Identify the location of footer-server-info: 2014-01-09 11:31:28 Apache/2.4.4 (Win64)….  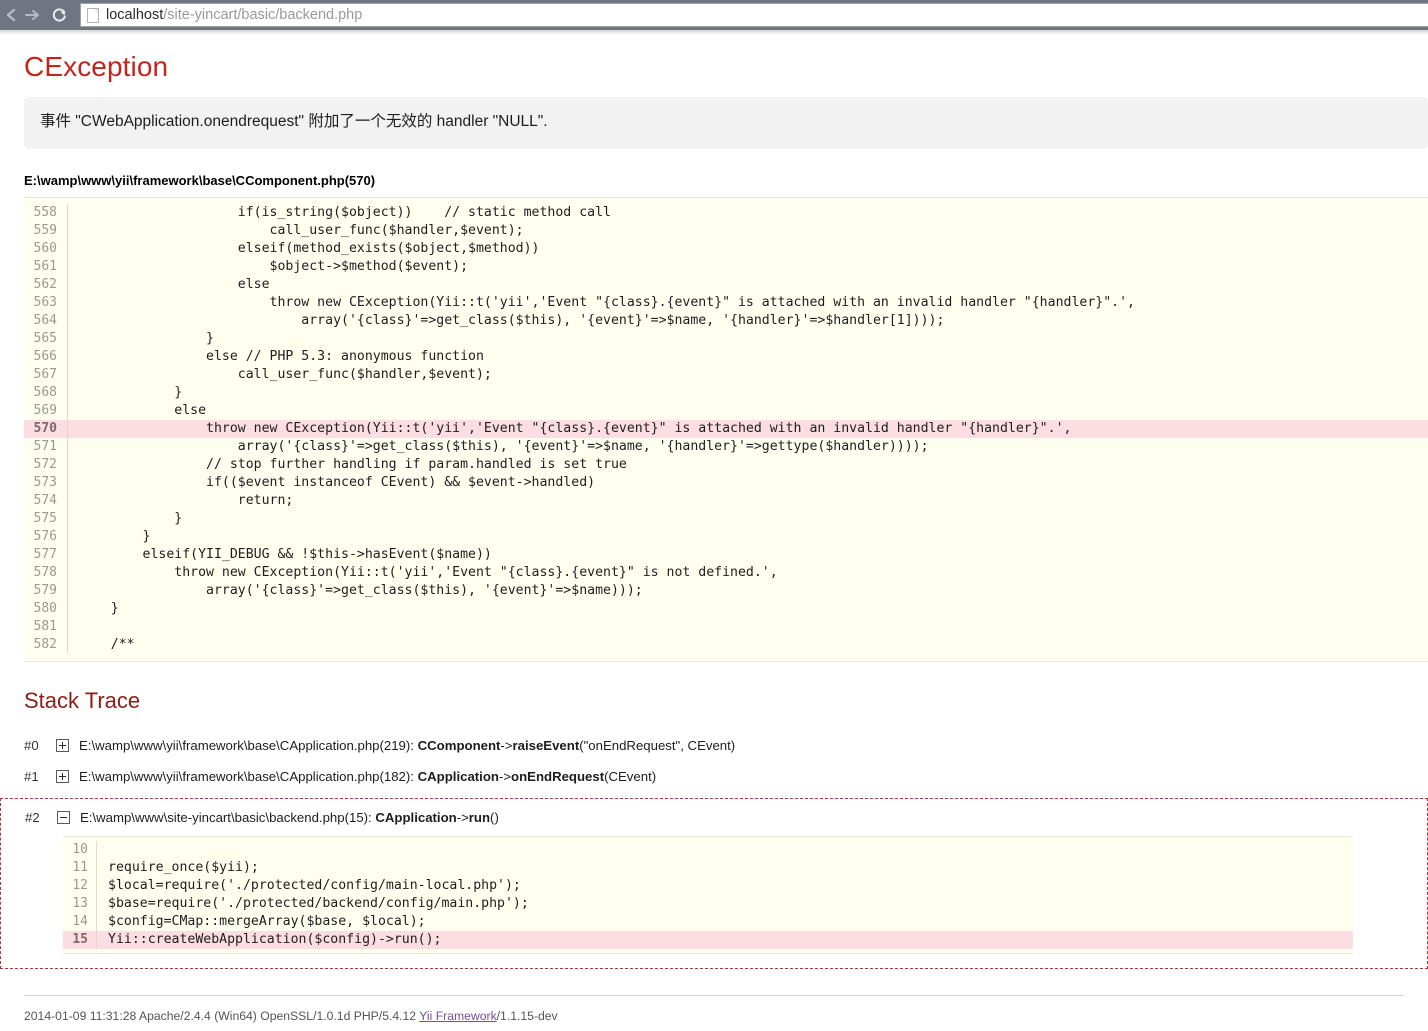
(222, 1016).